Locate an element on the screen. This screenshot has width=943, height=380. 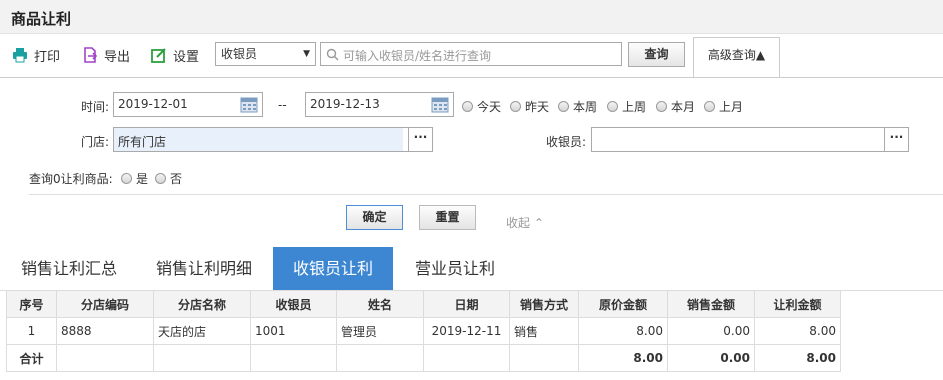
range-last-month-radio: 上月 is located at coordinates (723, 106).